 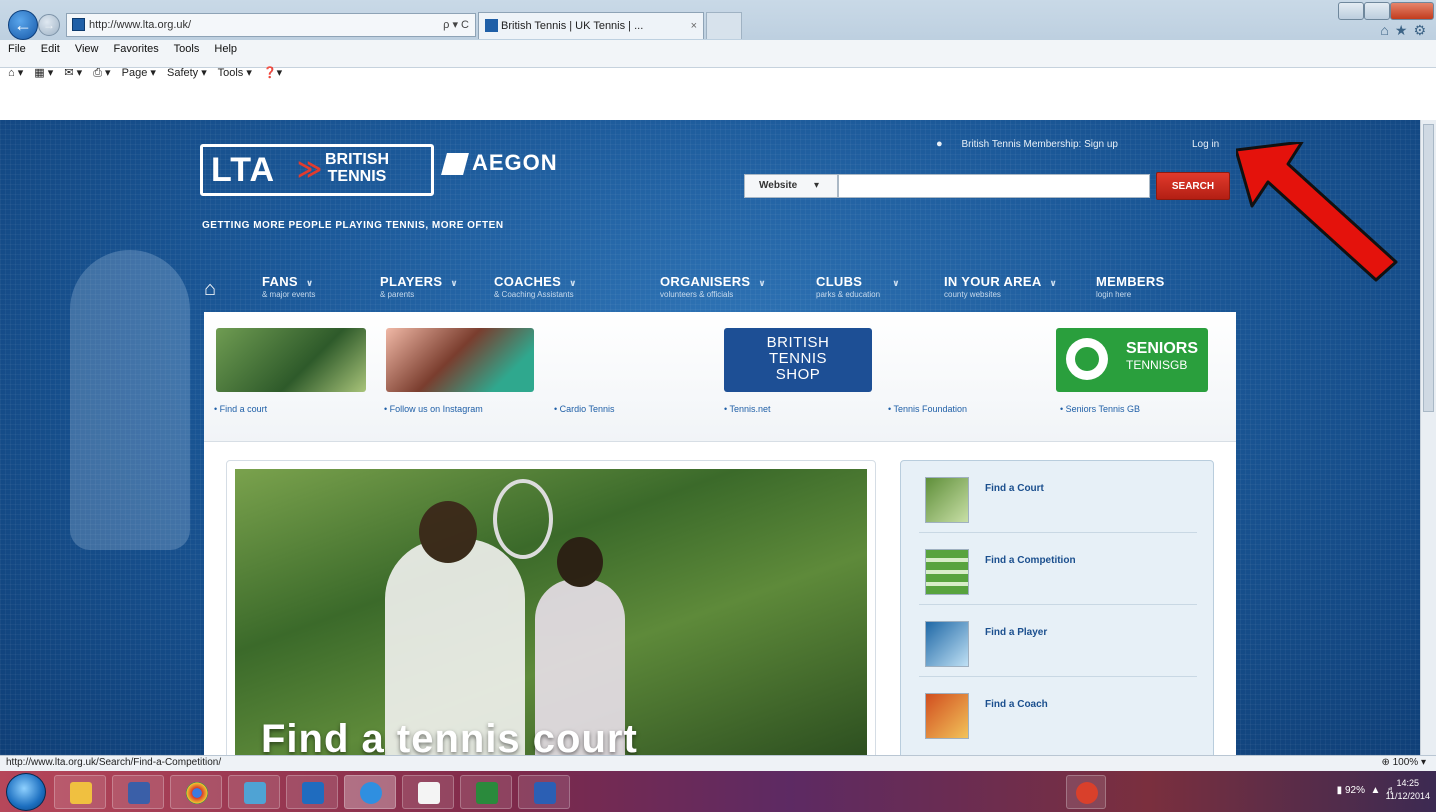 What do you see at coordinates (312, 792) in the screenshot?
I see `taskbar-outlook` at bounding box center [312, 792].